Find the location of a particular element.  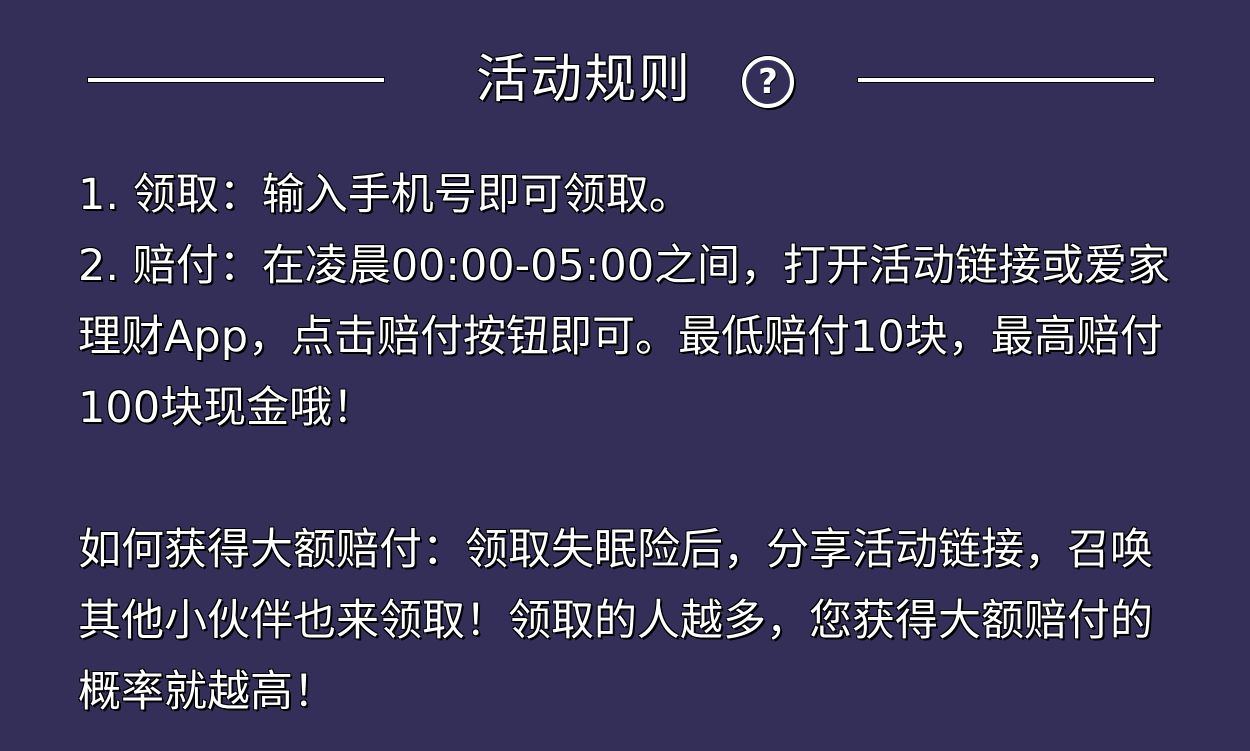

page-title: 活动规则 is located at coordinates (584, 80).